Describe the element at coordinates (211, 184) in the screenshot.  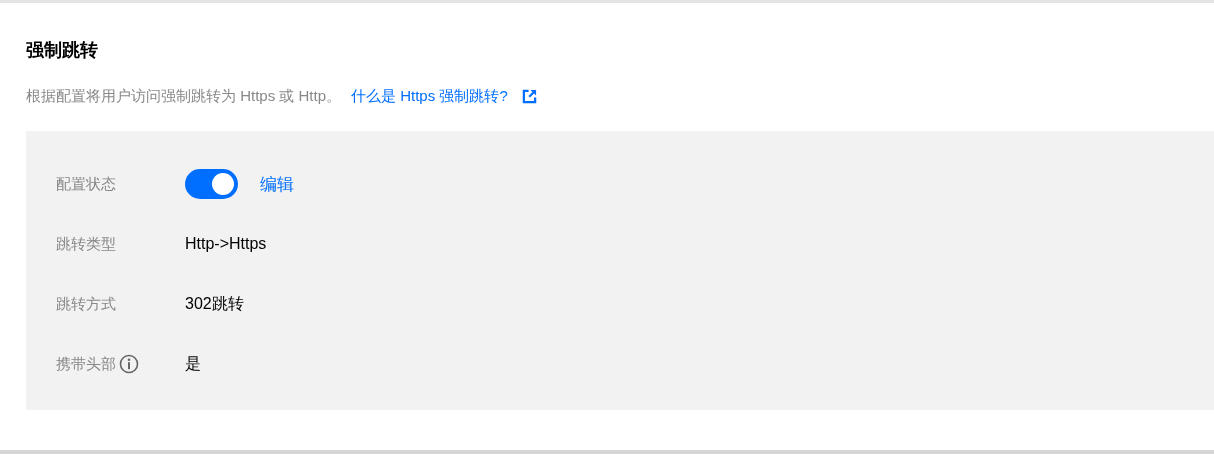
I see `toggle-switch` at that location.